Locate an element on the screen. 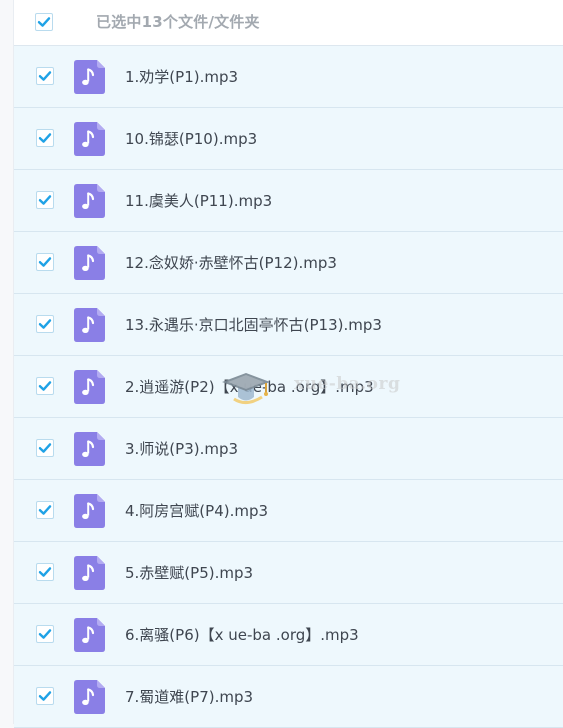 This screenshot has width=563, height=728. file-row: 12.念奴娇·赤壁怀古(P12).mp3 is located at coordinates (288, 263).